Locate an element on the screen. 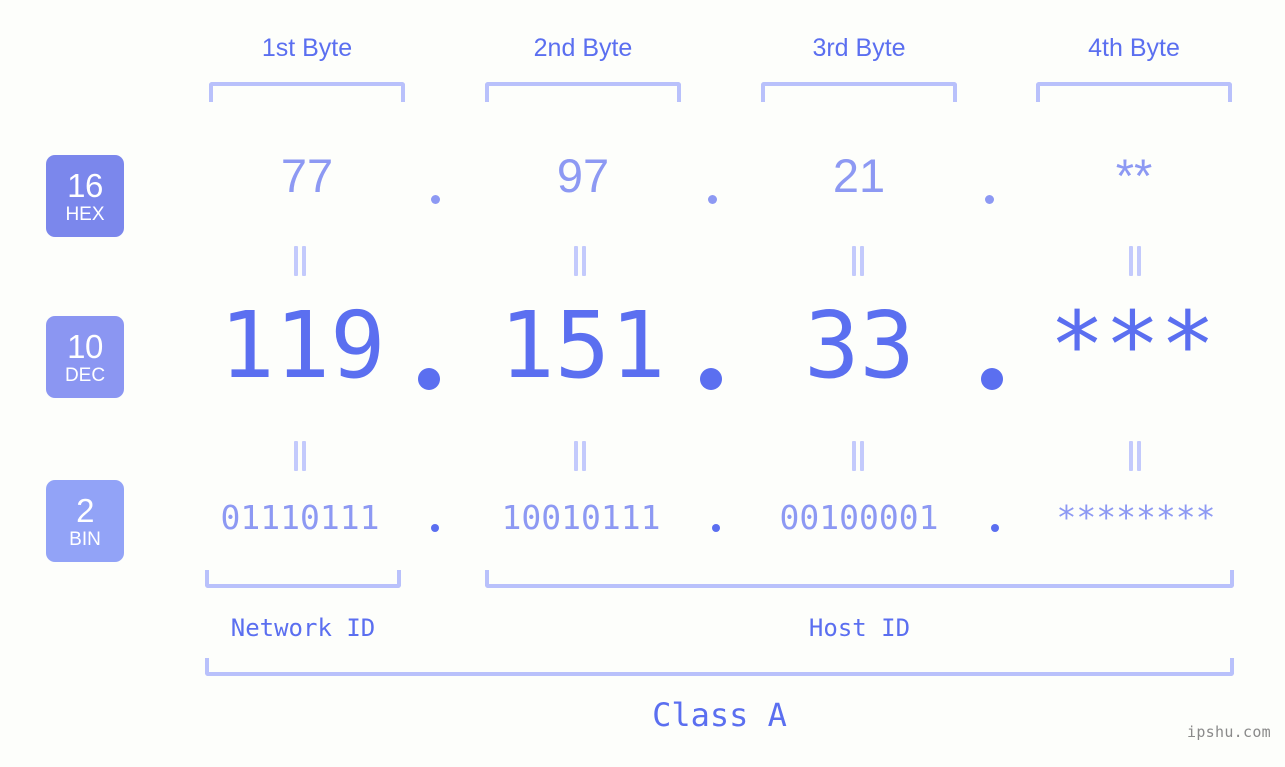 Image resolution: width=1285 pixels, height=767 pixels. class-label: Class A is located at coordinates (719, 715).